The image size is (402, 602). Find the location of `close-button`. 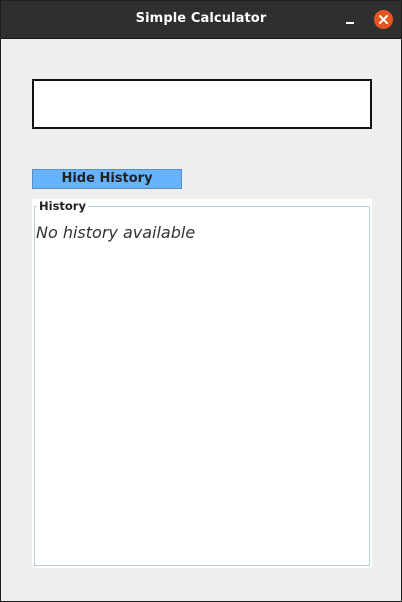

close-button is located at coordinates (383, 19).